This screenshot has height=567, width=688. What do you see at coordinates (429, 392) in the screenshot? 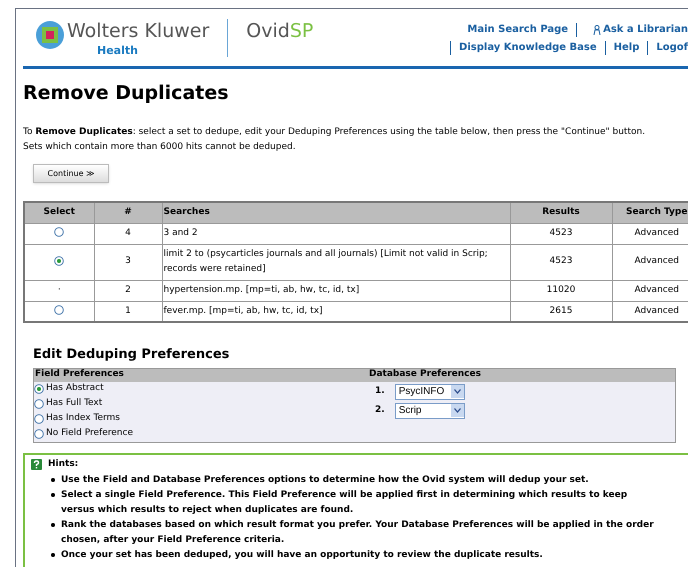
I see `database-select: PsycINFO` at bounding box center [429, 392].